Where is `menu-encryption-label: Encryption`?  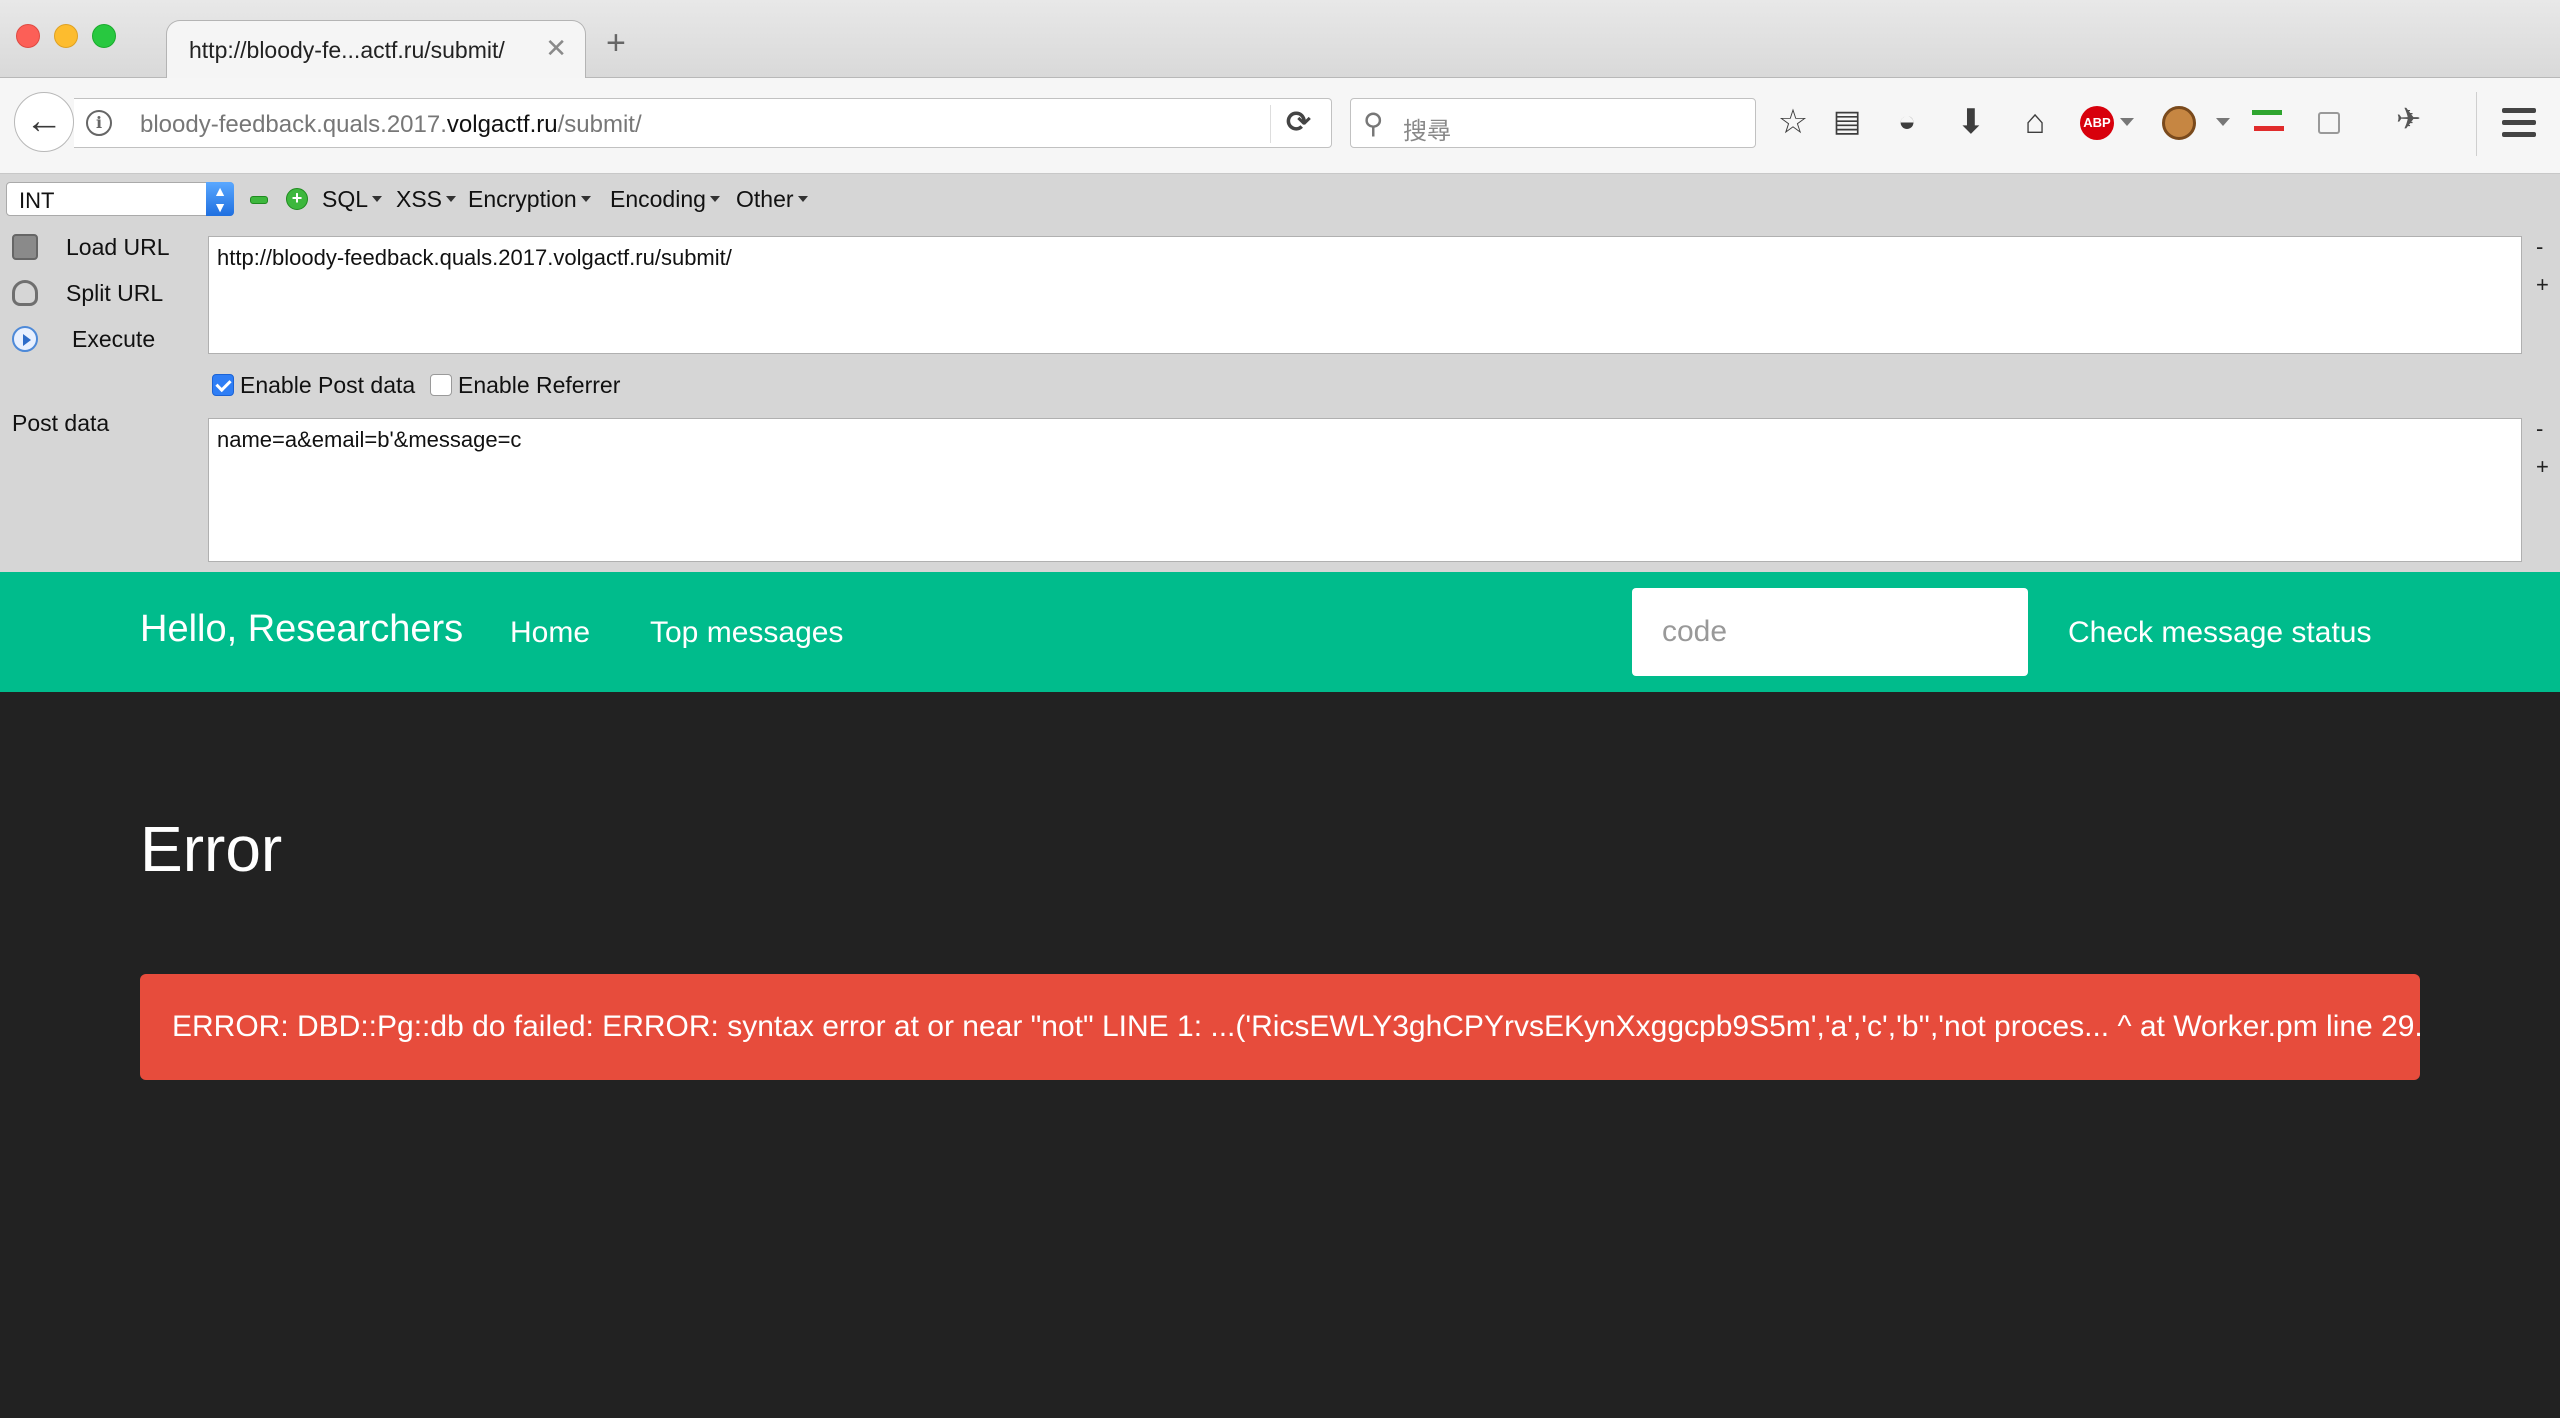
menu-encryption-label: Encryption is located at coordinates (522, 199).